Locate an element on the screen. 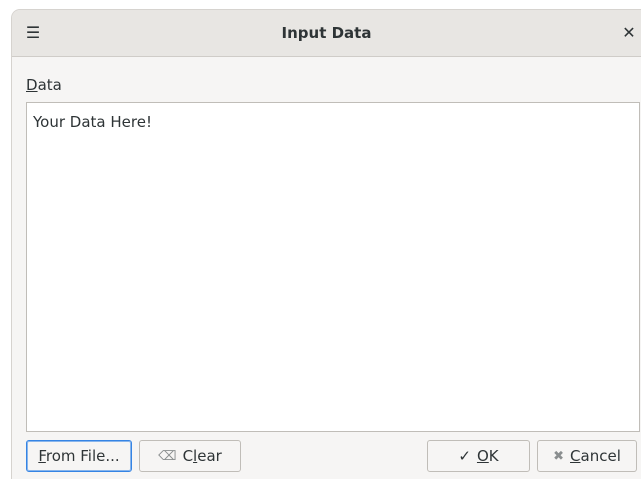 Image resolution: width=641 pixels, height=479 pixels. clear-button: ⌫ Clear is located at coordinates (190, 456).